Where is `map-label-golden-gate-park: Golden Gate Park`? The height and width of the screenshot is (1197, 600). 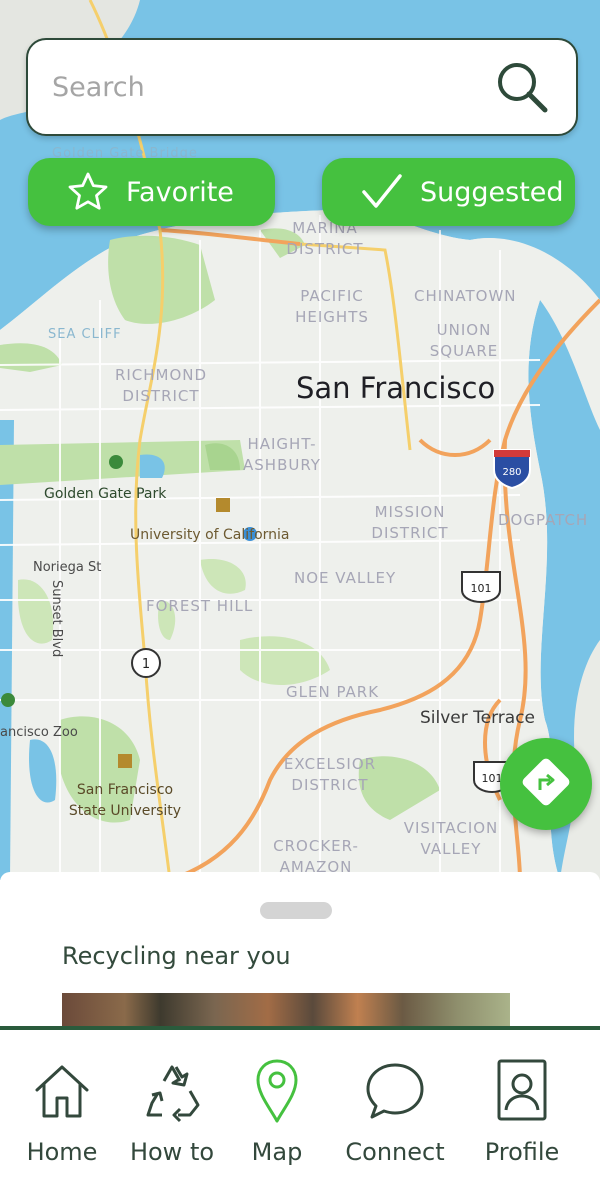 map-label-golden-gate-park: Golden Gate Park is located at coordinates (105, 494).